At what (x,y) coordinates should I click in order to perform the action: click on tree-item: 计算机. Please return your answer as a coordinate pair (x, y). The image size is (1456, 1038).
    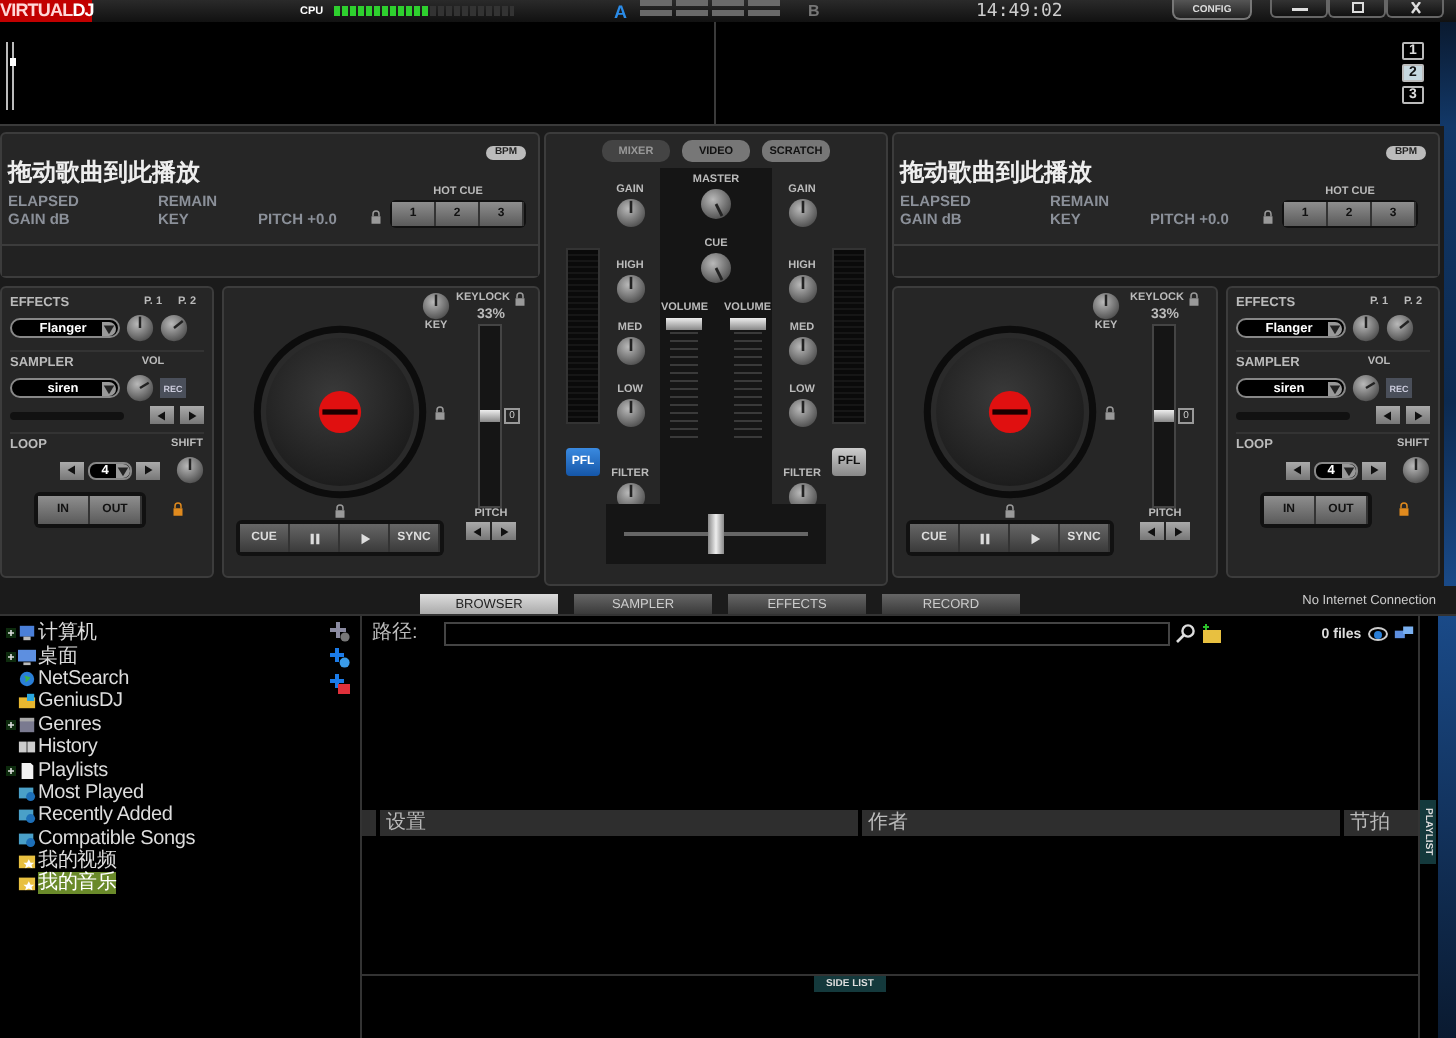
    Looking at the image, I should click on (67, 633).